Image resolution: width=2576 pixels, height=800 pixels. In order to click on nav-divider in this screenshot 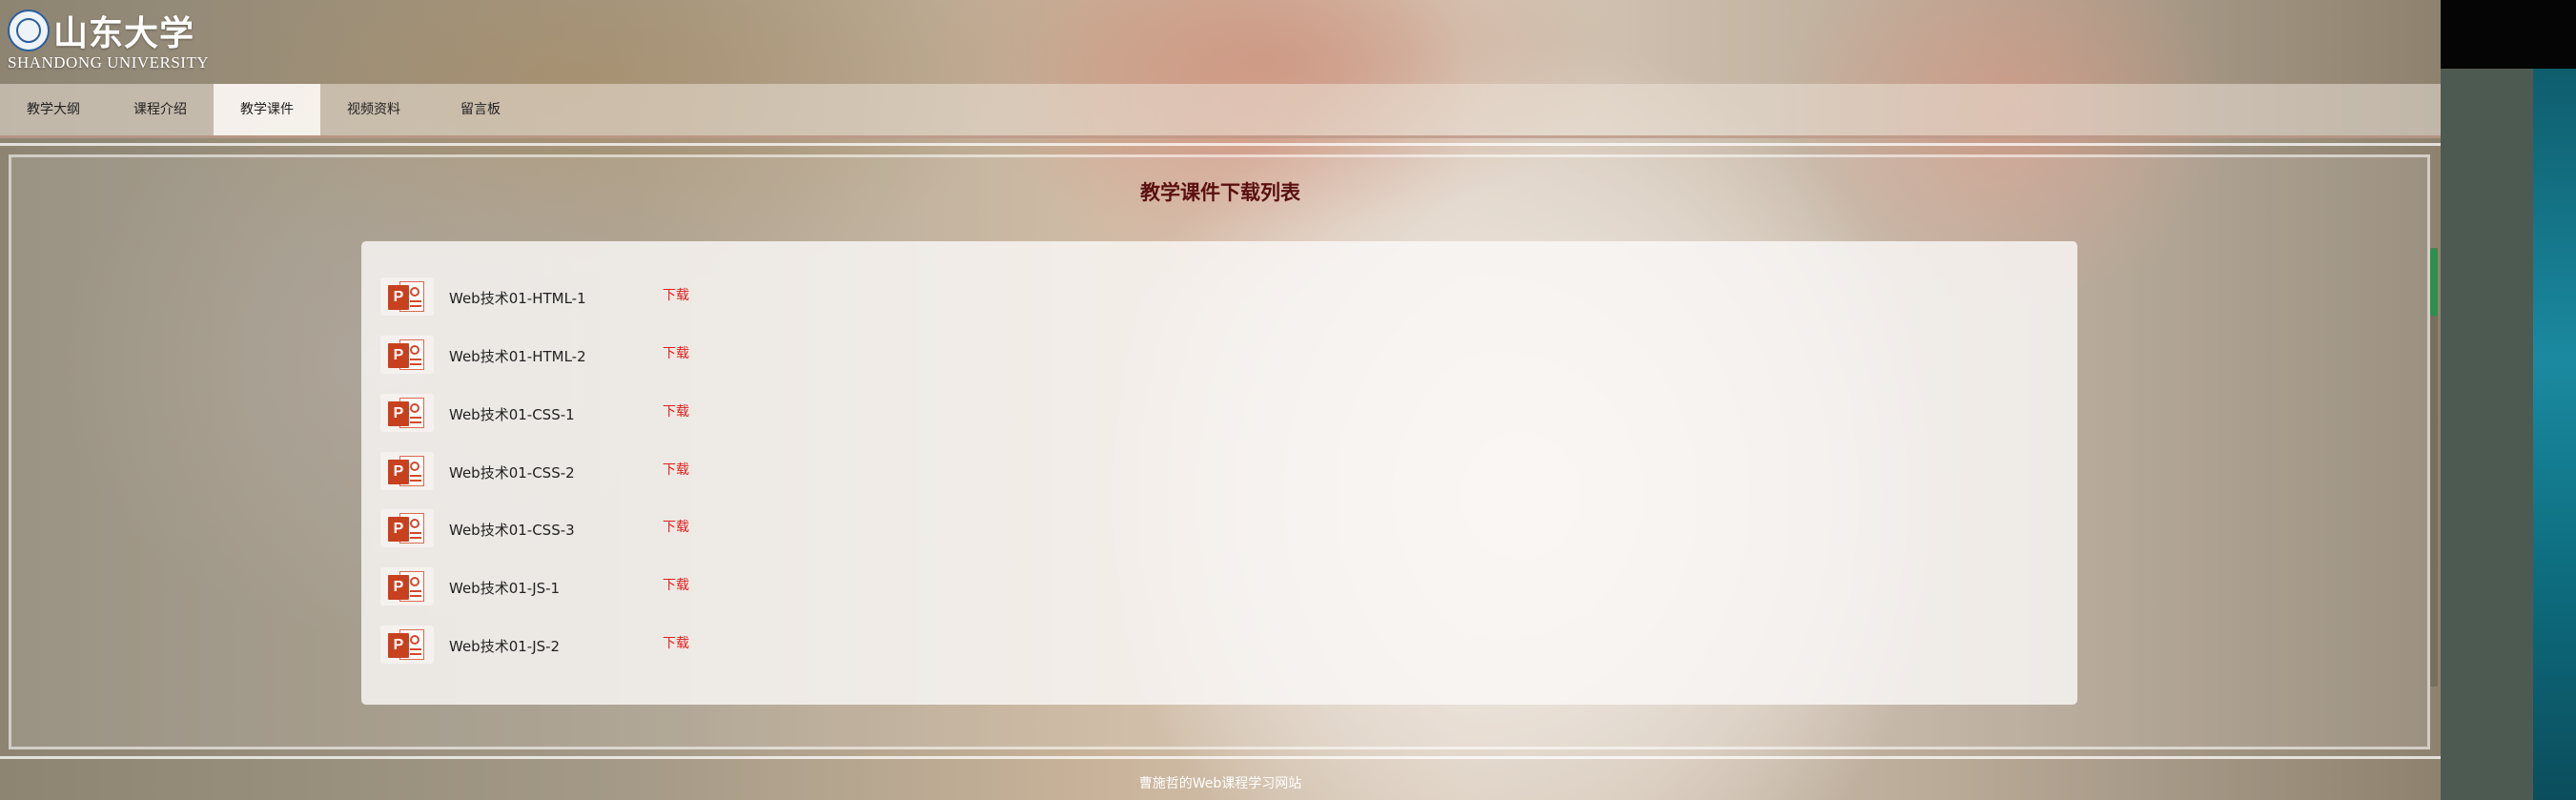, I will do `click(1220, 144)`.